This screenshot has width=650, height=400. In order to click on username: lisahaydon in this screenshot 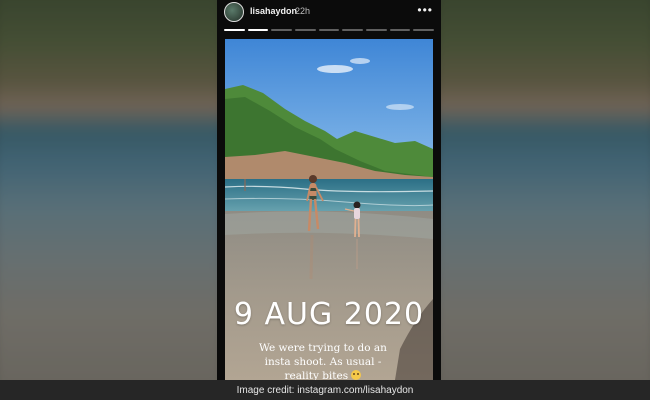, I will do `click(273, 11)`.